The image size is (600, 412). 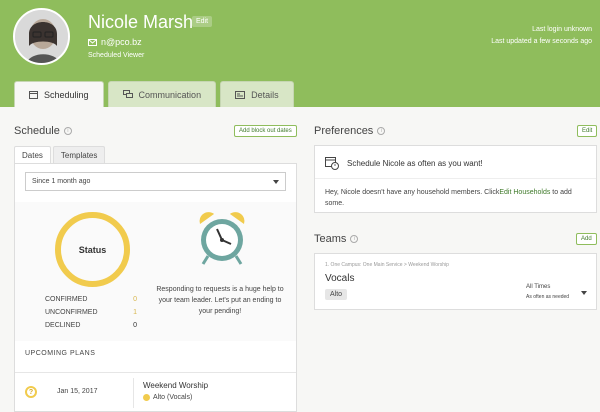 I want to click on last-updated-text: Last updated a few seconds ago, so click(x=541, y=41).